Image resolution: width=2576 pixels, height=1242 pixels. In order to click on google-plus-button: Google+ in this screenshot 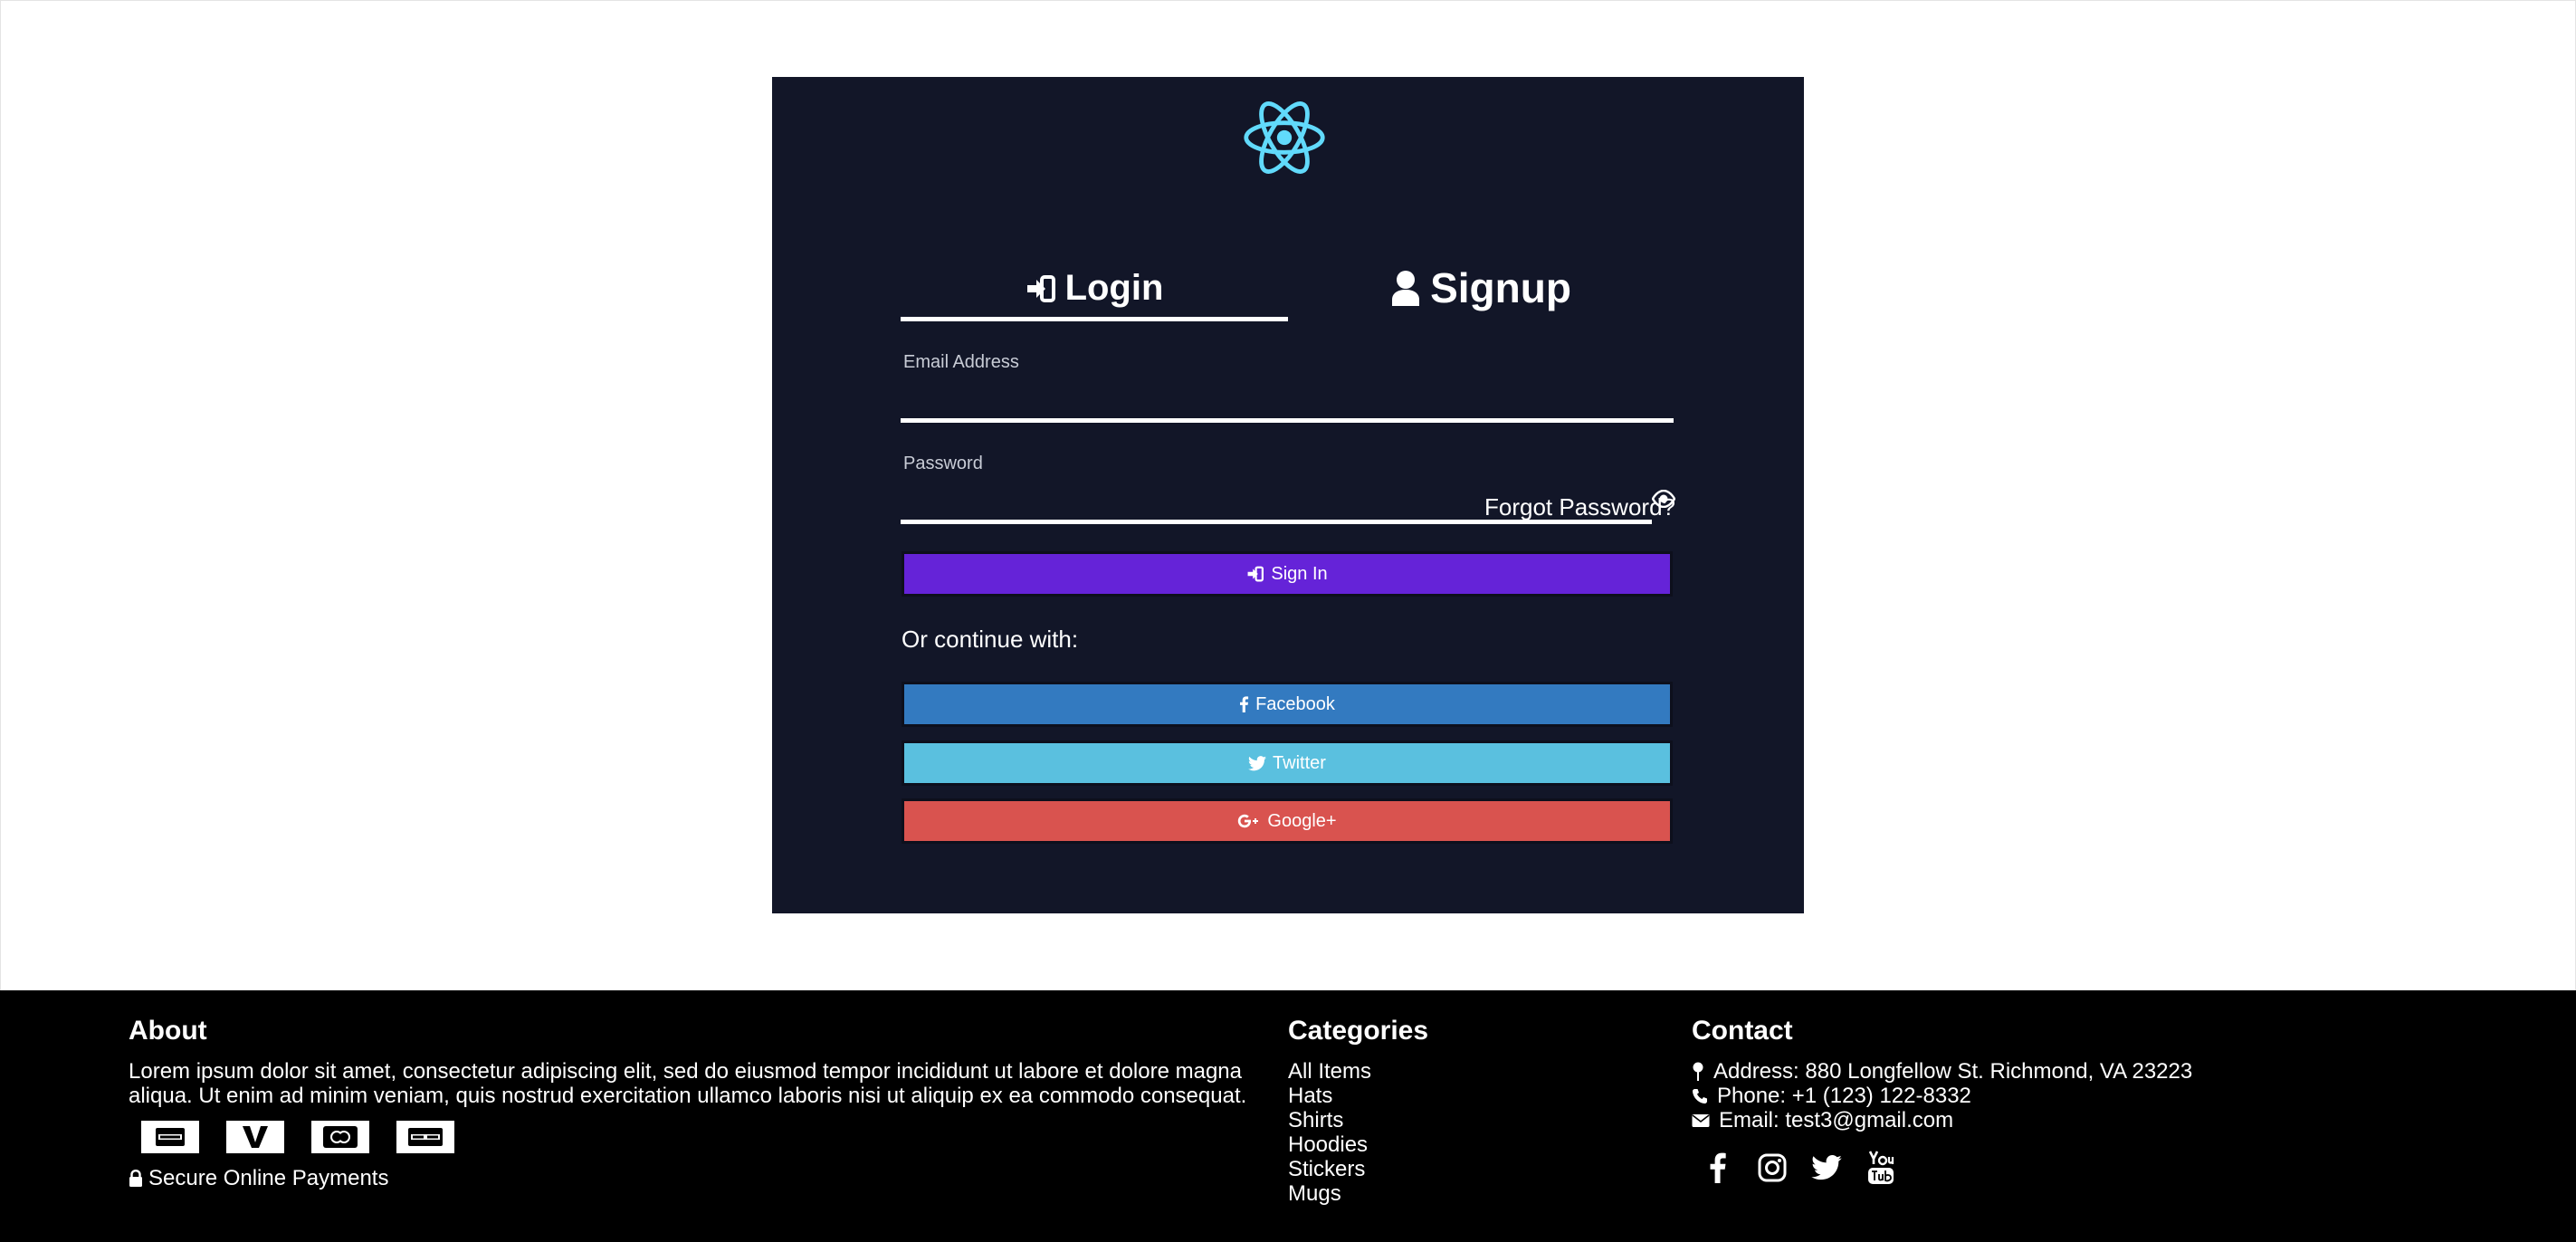, I will do `click(1288, 821)`.